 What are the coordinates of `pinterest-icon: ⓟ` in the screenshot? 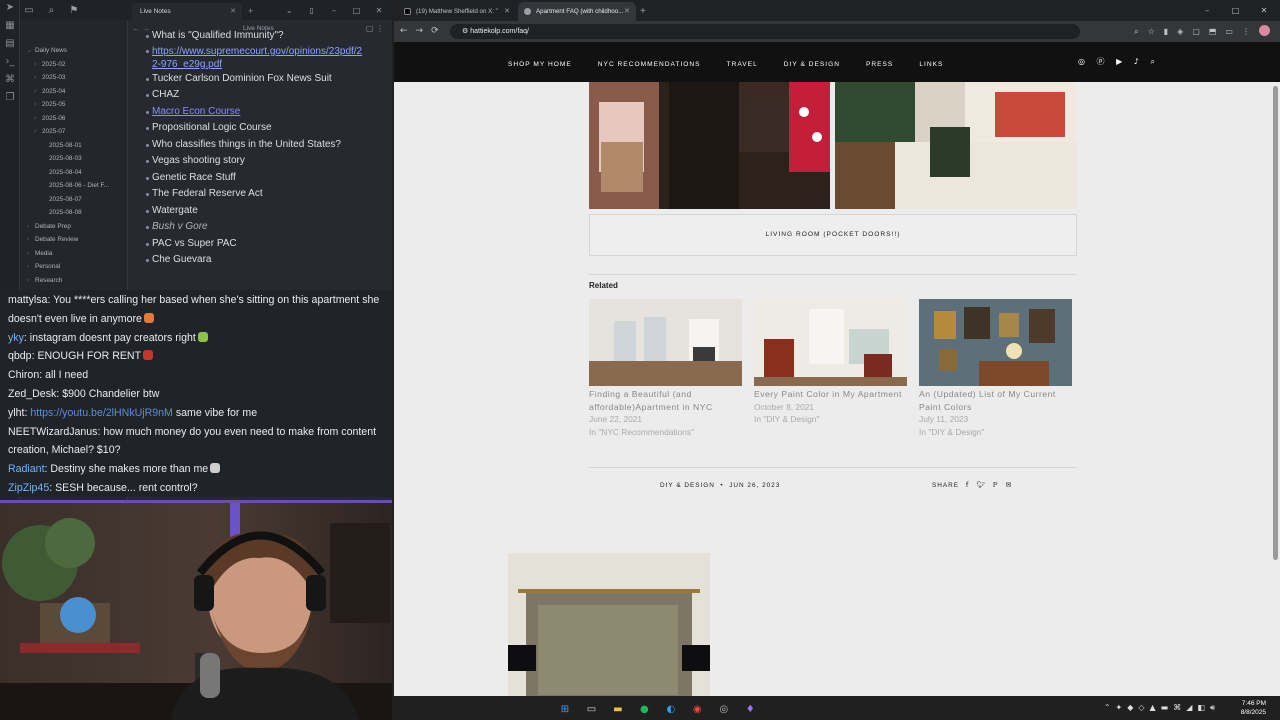 It's located at (1101, 62).